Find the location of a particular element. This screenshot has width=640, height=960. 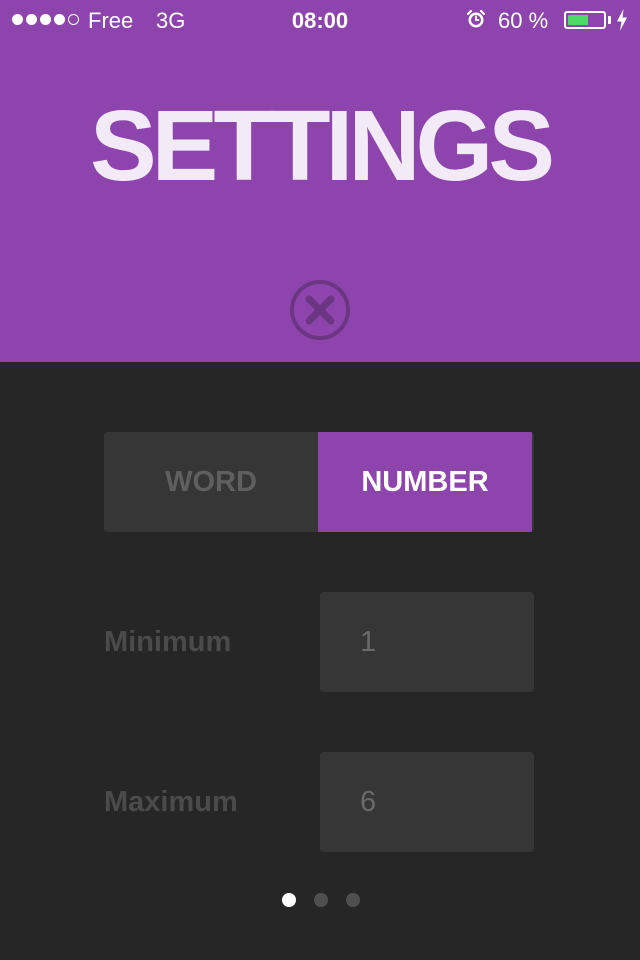

mode-segmented-control: WORD NUMBER is located at coordinates (319, 482).